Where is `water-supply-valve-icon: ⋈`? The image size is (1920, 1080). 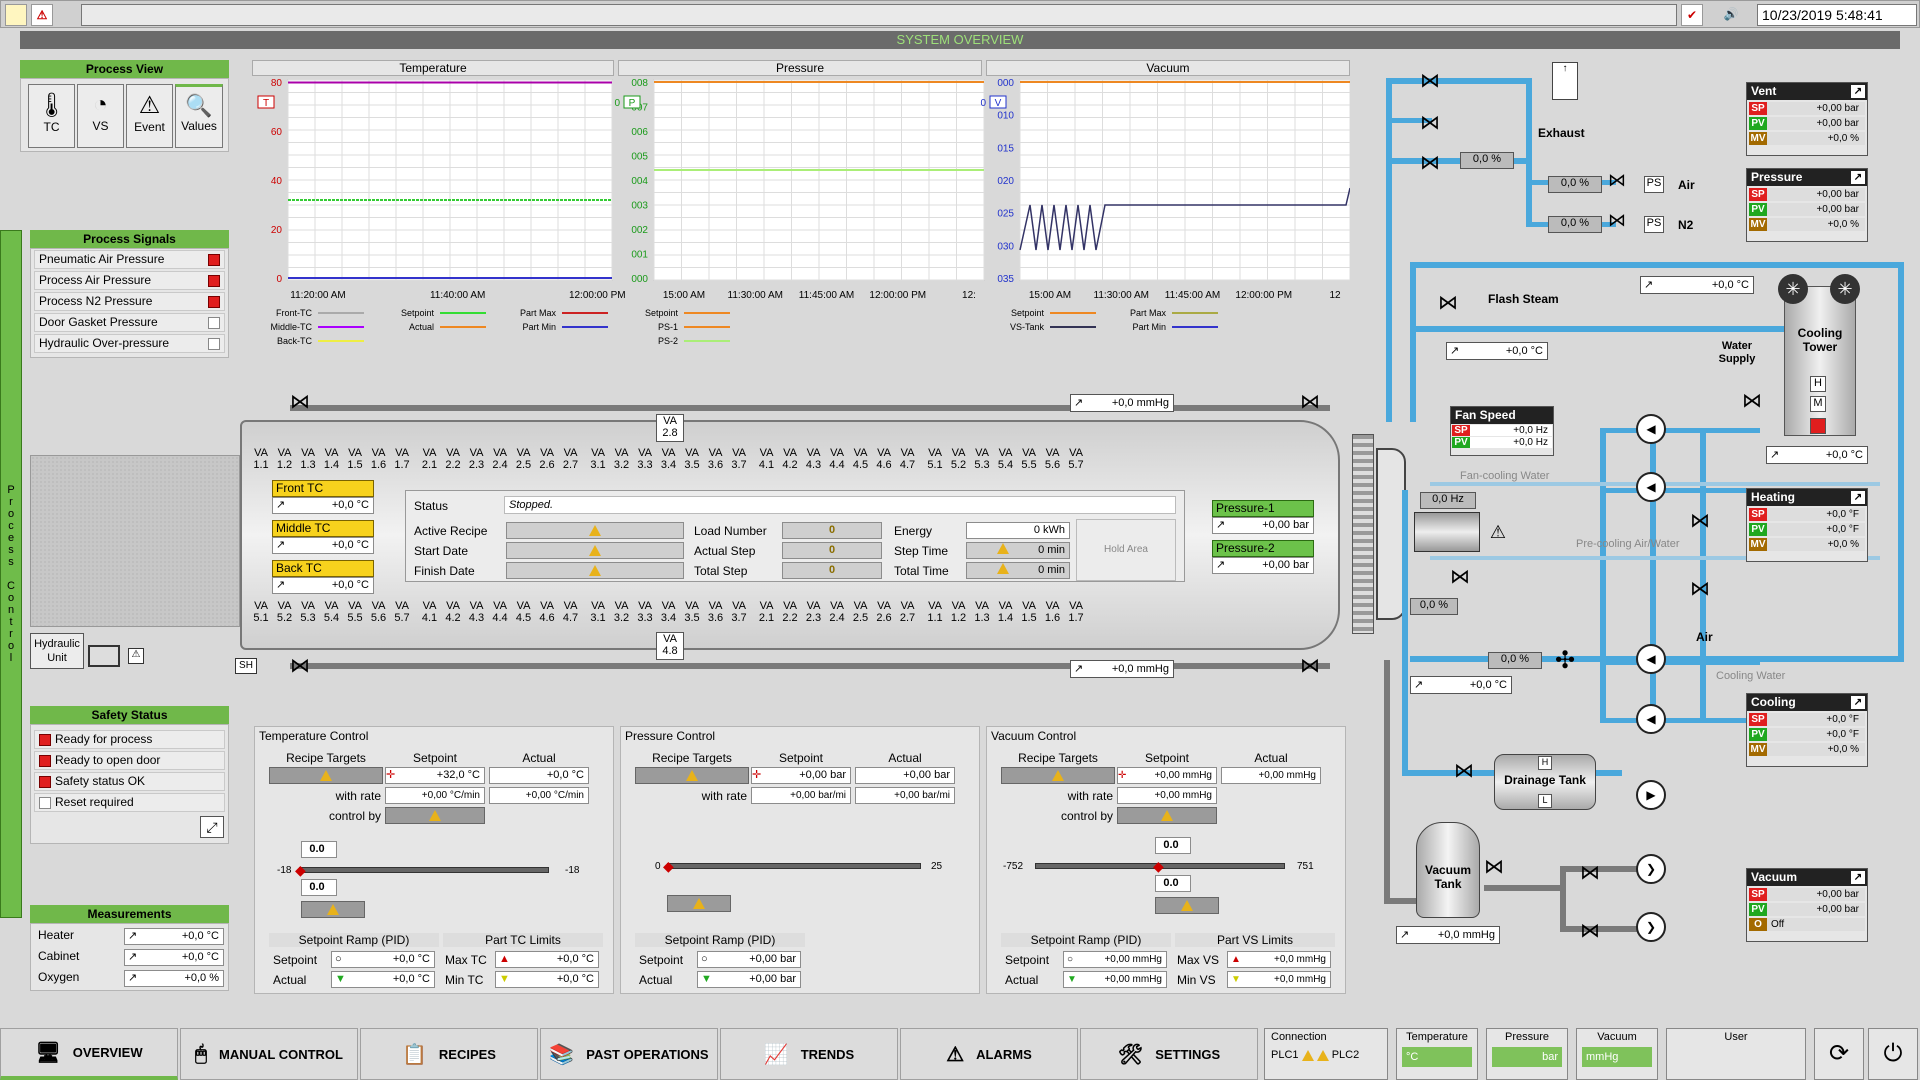 water-supply-valve-icon: ⋈ is located at coordinates (1757, 400).